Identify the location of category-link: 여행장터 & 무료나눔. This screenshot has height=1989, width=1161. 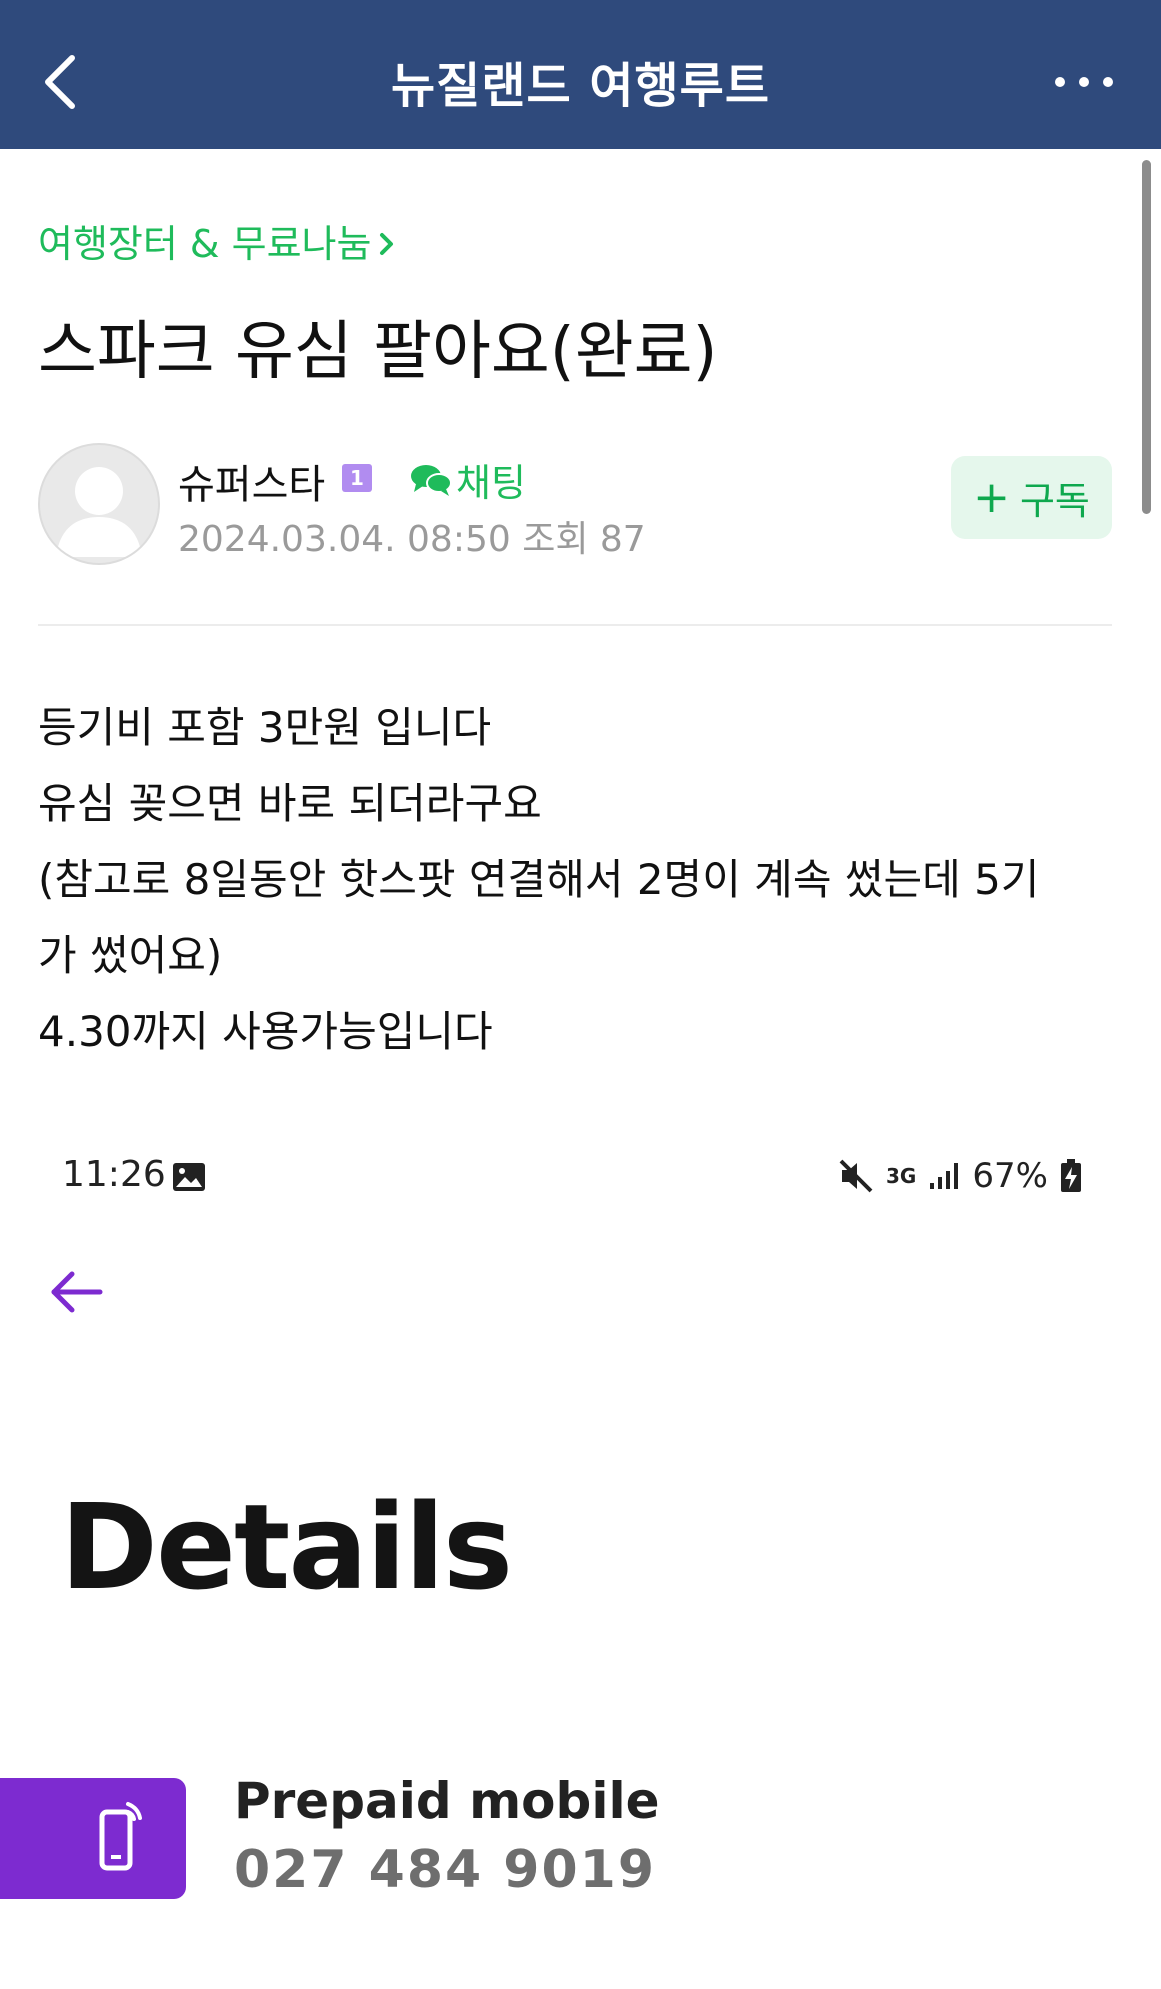
(216, 240).